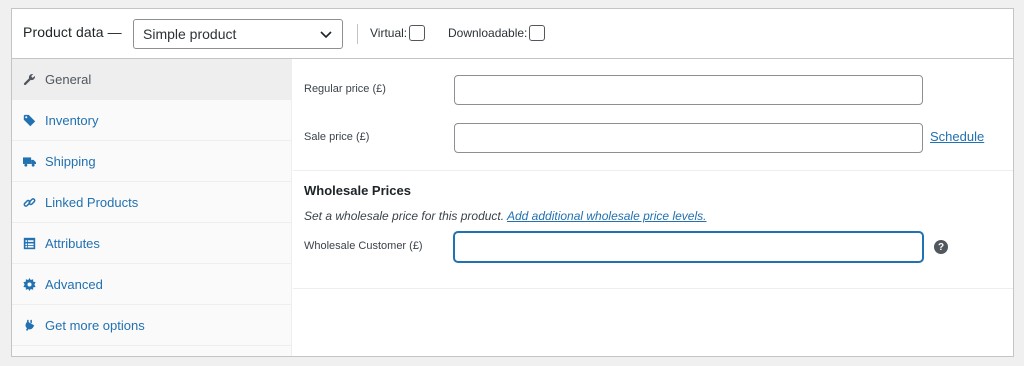 The height and width of the screenshot is (366, 1024). I want to click on downloadable-option: Downloadable:, so click(497, 33).